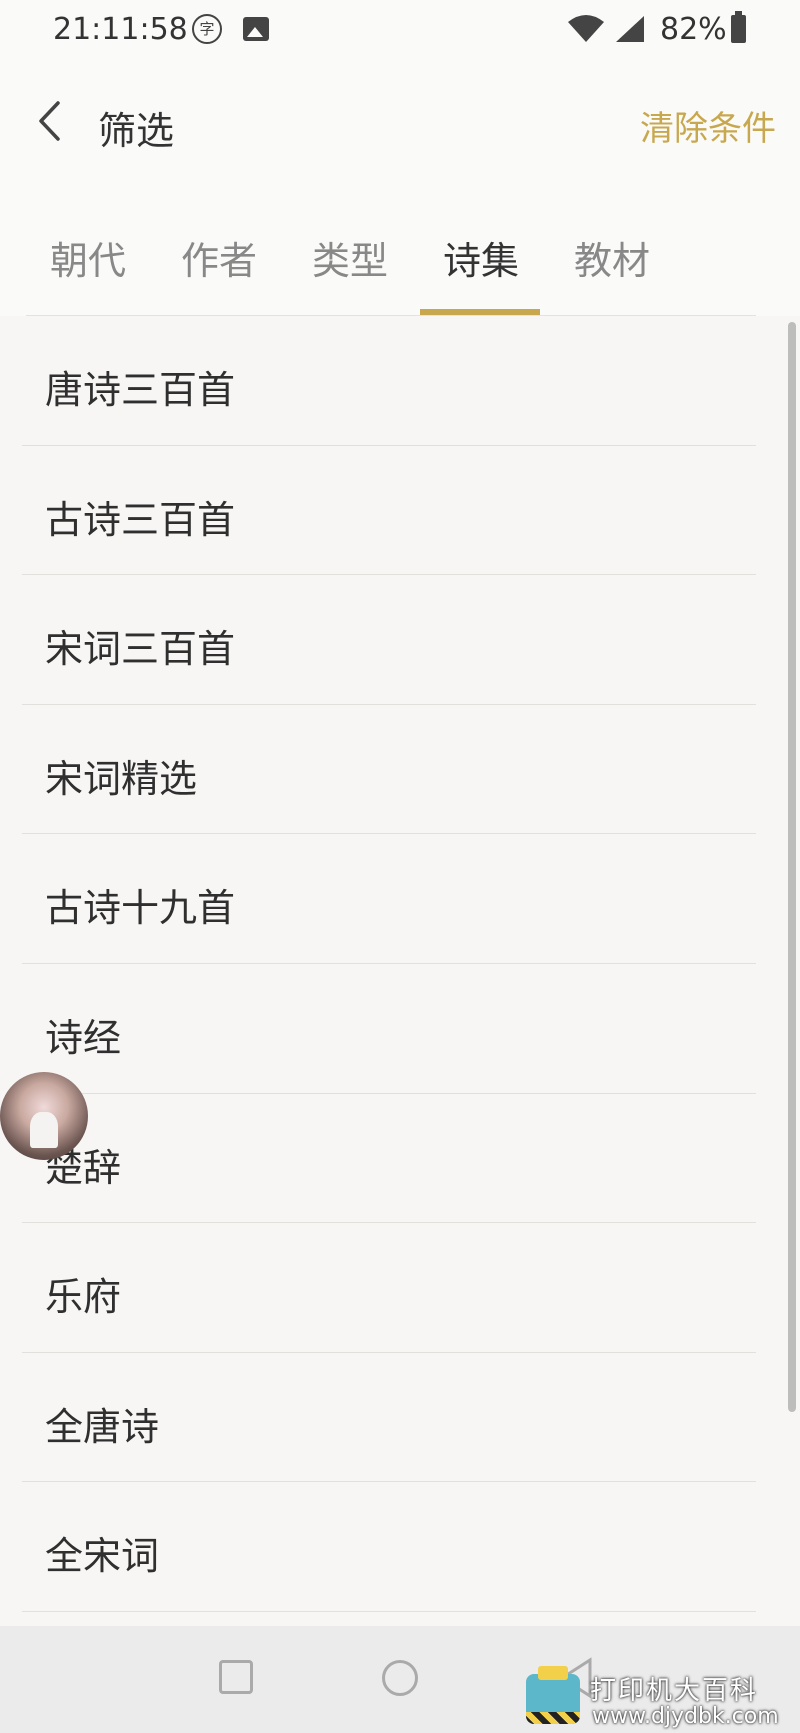 The height and width of the screenshot is (1733, 800). Describe the element at coordinates (83, 1037) in the screenshot. I see `list-item-label: 诗经` at that location.